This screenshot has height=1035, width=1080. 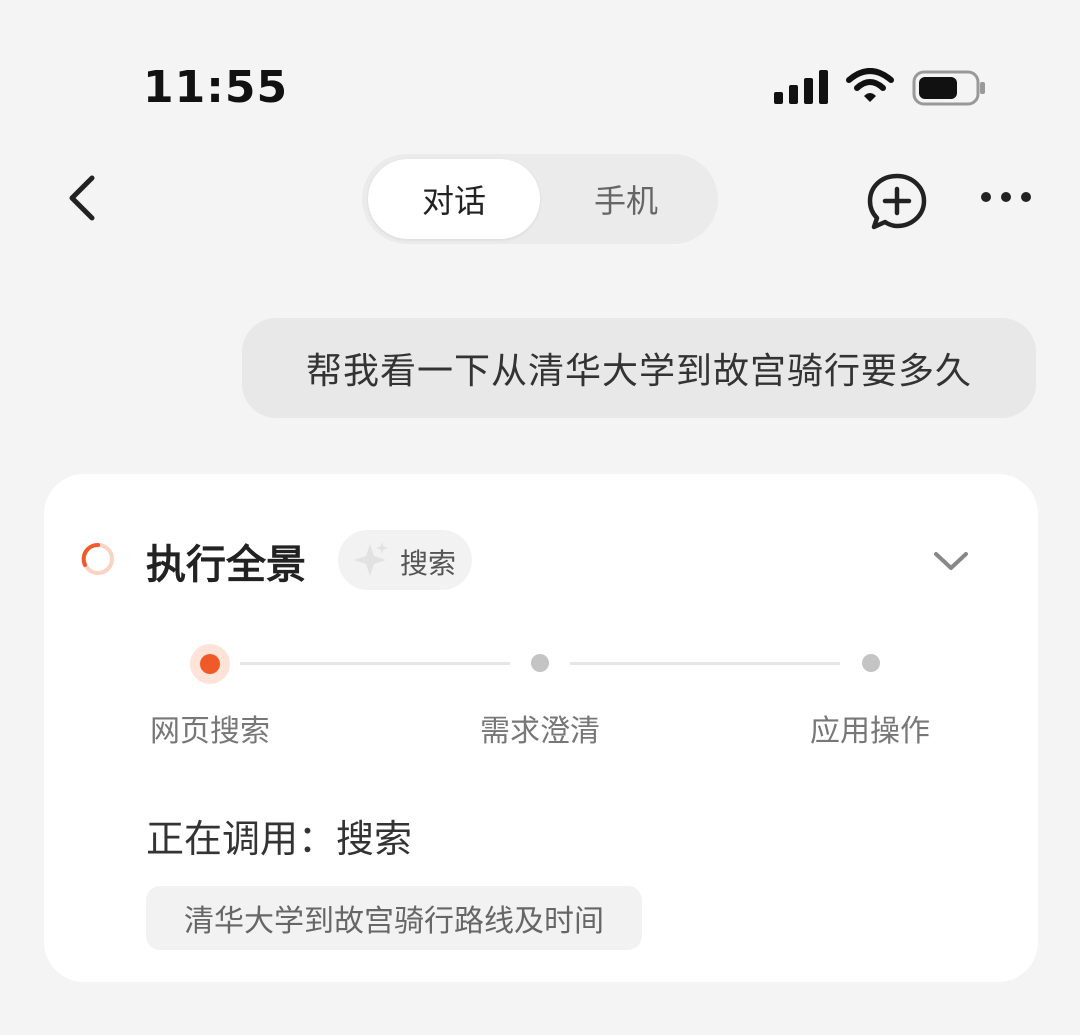 I want to click on tab-chat: 对话, so click(x=454, y=199).